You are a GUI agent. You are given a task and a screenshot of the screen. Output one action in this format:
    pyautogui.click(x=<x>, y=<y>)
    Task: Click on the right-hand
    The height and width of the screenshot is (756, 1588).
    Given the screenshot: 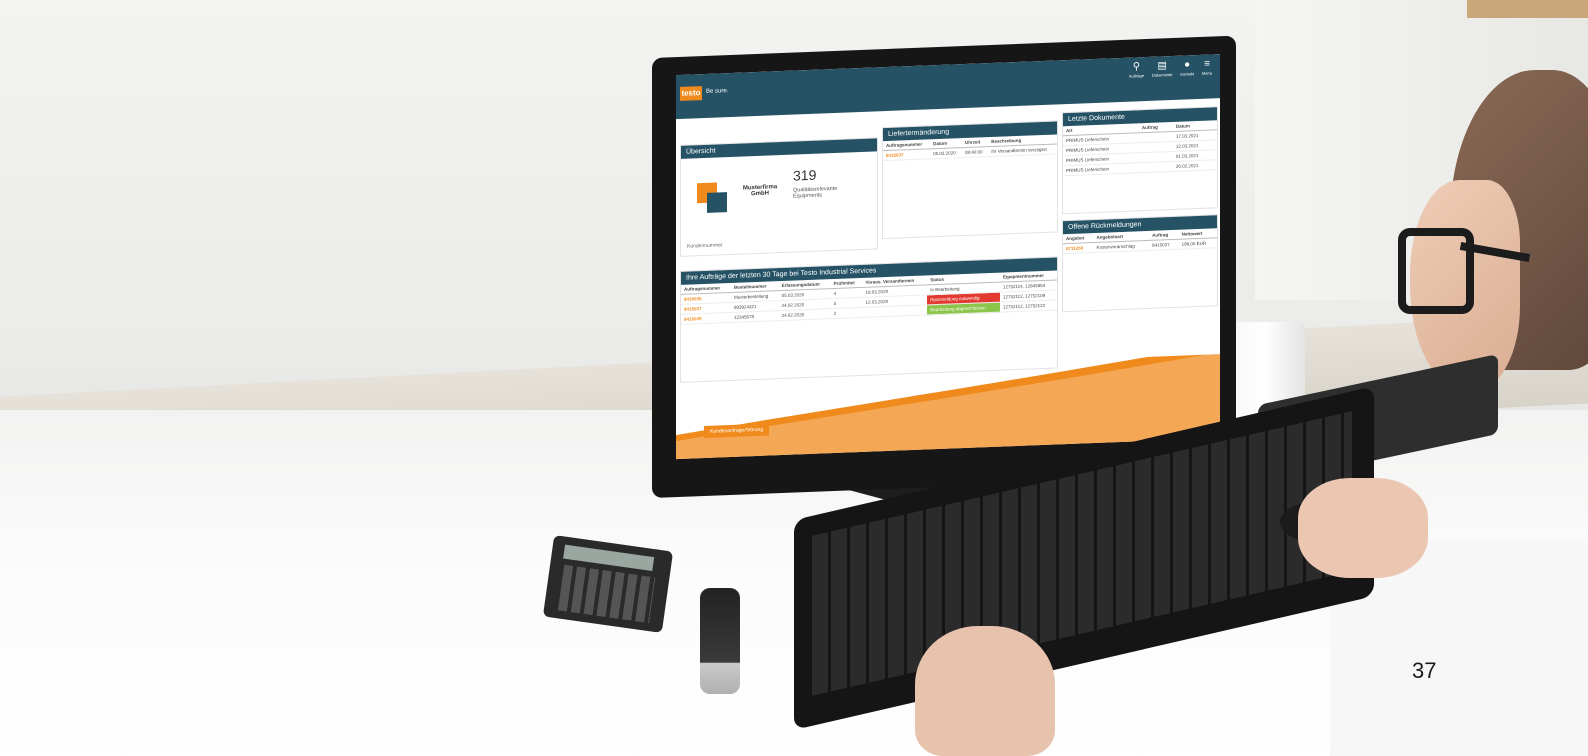 What is the action you would take?
    pyautogui.click(x=1363, y=528)
    